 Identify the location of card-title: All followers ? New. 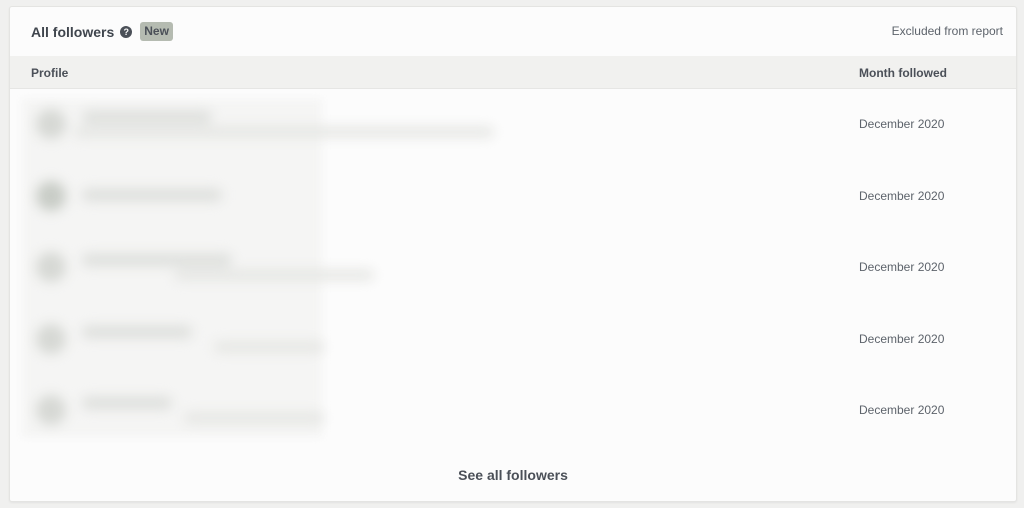
(102, 31).